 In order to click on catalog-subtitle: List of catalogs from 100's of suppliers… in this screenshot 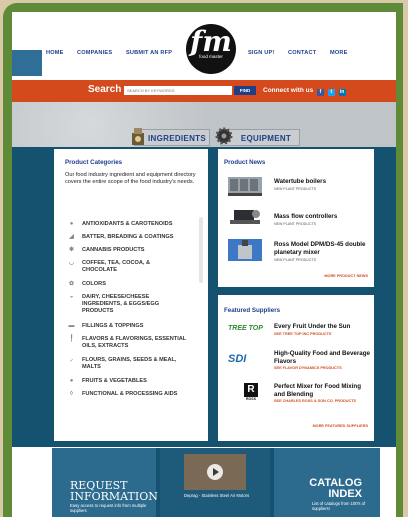, I will do `click(339, 506)`.